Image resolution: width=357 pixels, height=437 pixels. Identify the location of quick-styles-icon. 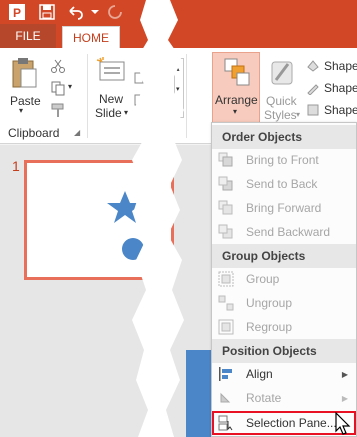
(282, 73).